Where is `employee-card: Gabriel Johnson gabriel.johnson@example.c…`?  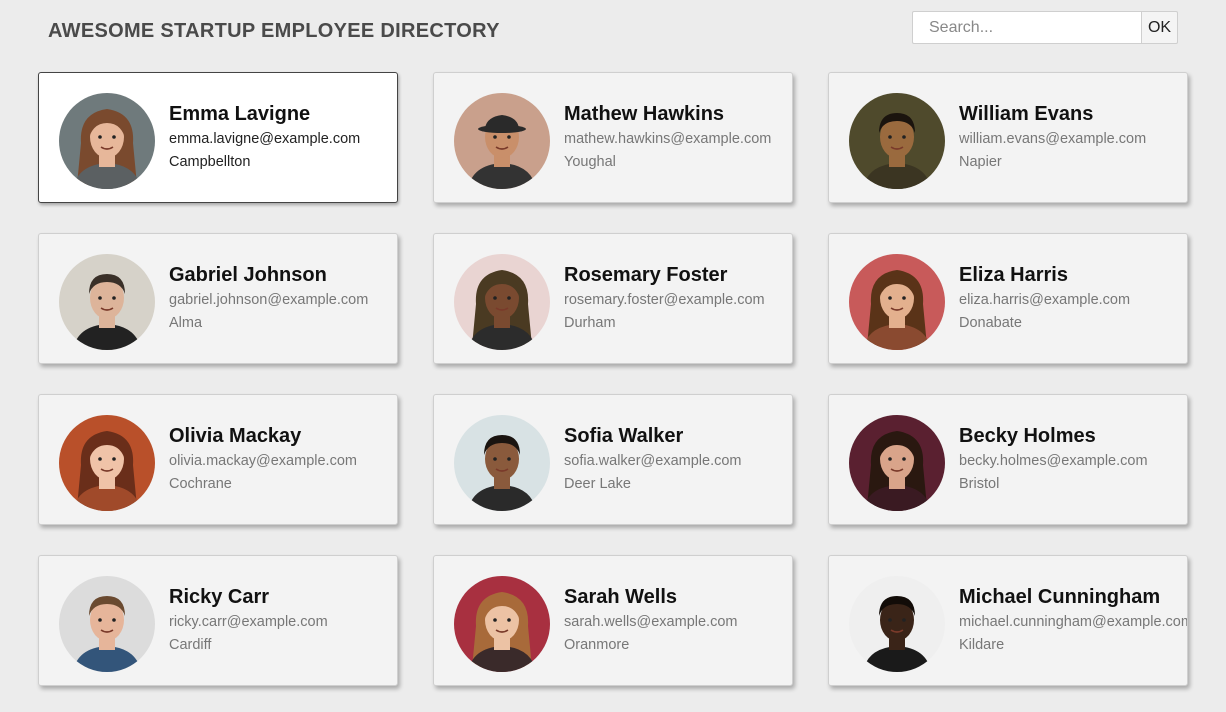
employee-card: Gabriel Johnson gabriel.johnson@example.c… is located at coordinates (218, 298).